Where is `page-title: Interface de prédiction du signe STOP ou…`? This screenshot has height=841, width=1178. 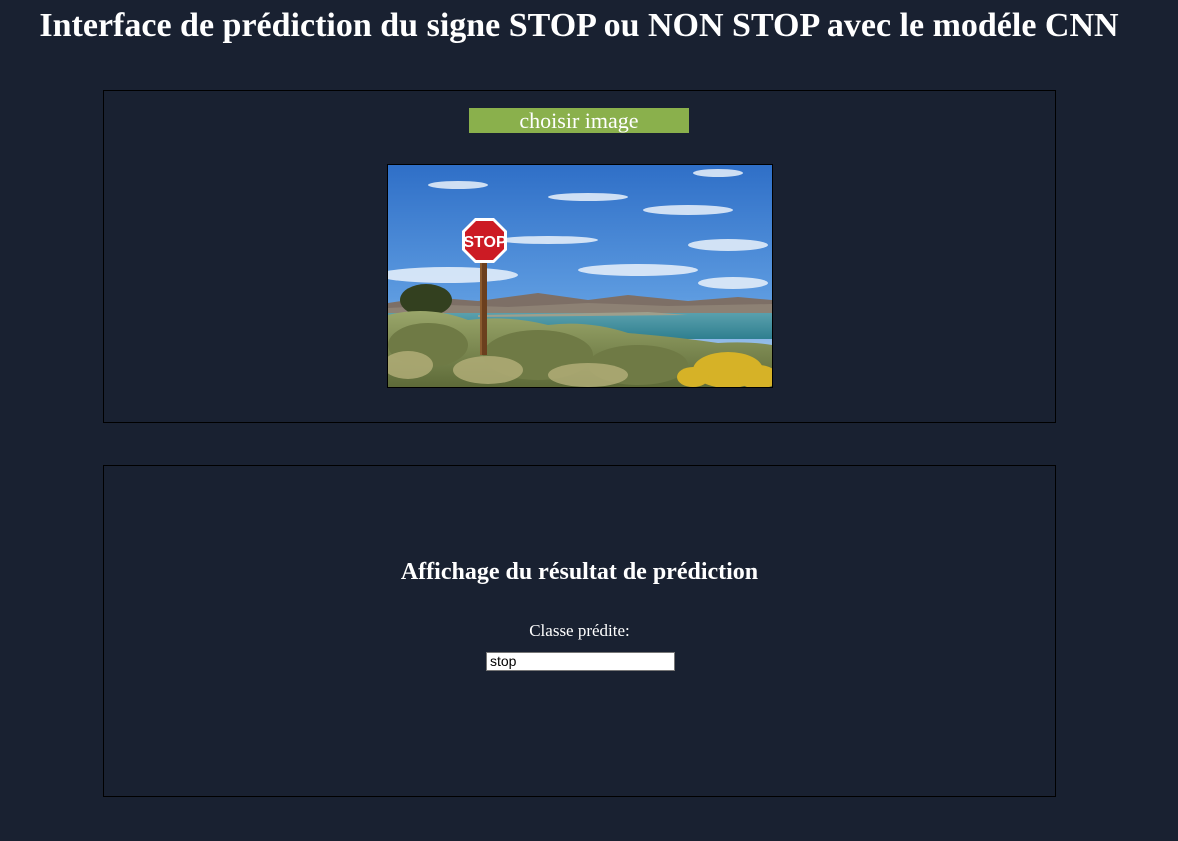 page-title: Interface de prédiction du signe STOP ou… is located at coordinates (579, 25).